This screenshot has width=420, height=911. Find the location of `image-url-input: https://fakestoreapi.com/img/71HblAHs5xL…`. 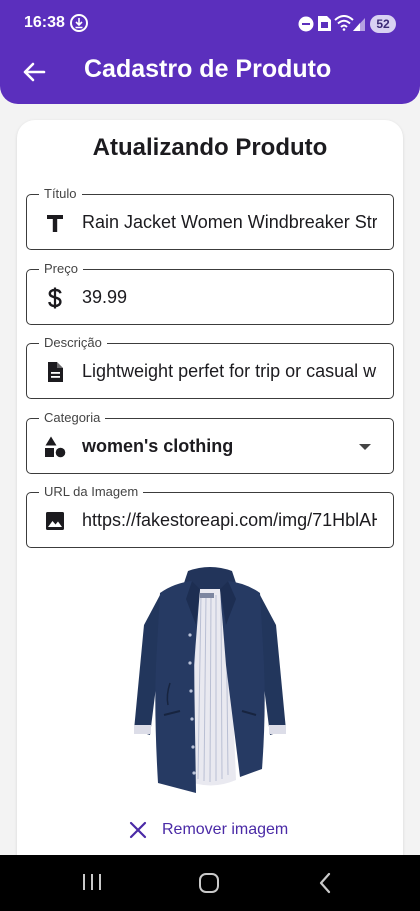

image-url-input: https://fakestoreapi.com/img/71HblAHs5xL… is located at coordinates (229, 520).